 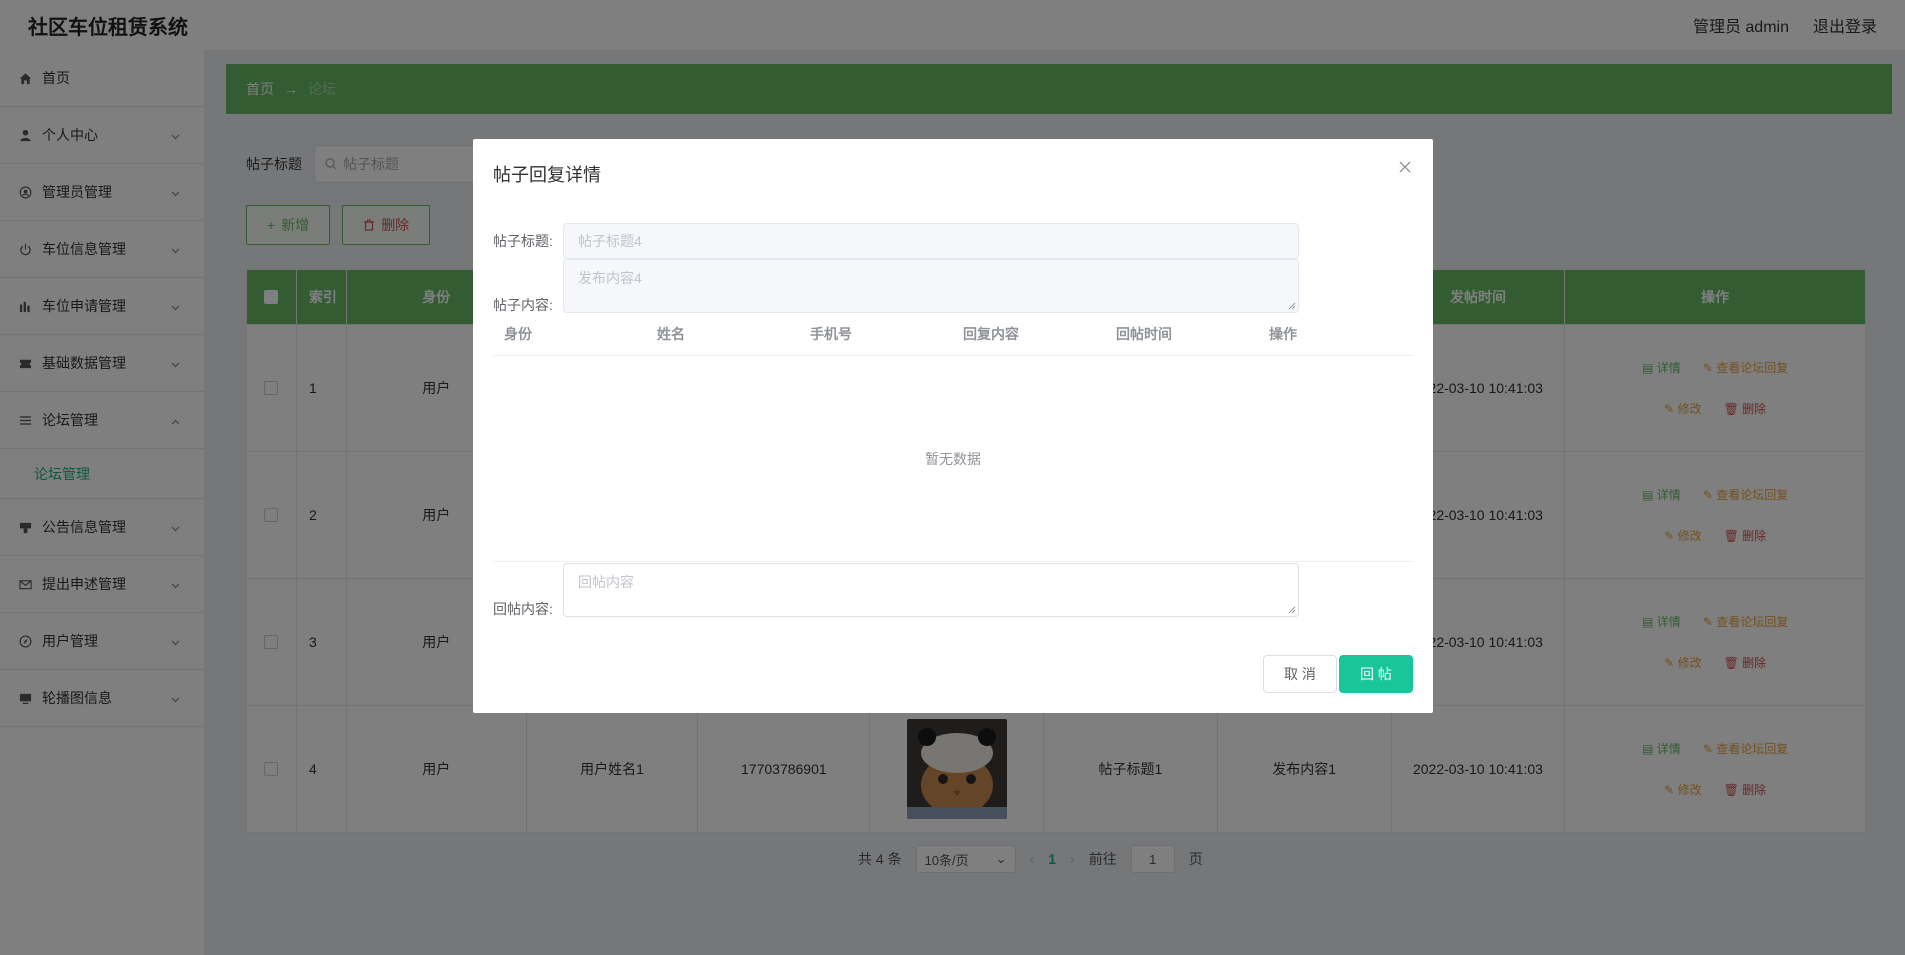 I want to click on form-row-reply: 回帖内容, so click(x=896, y=591).